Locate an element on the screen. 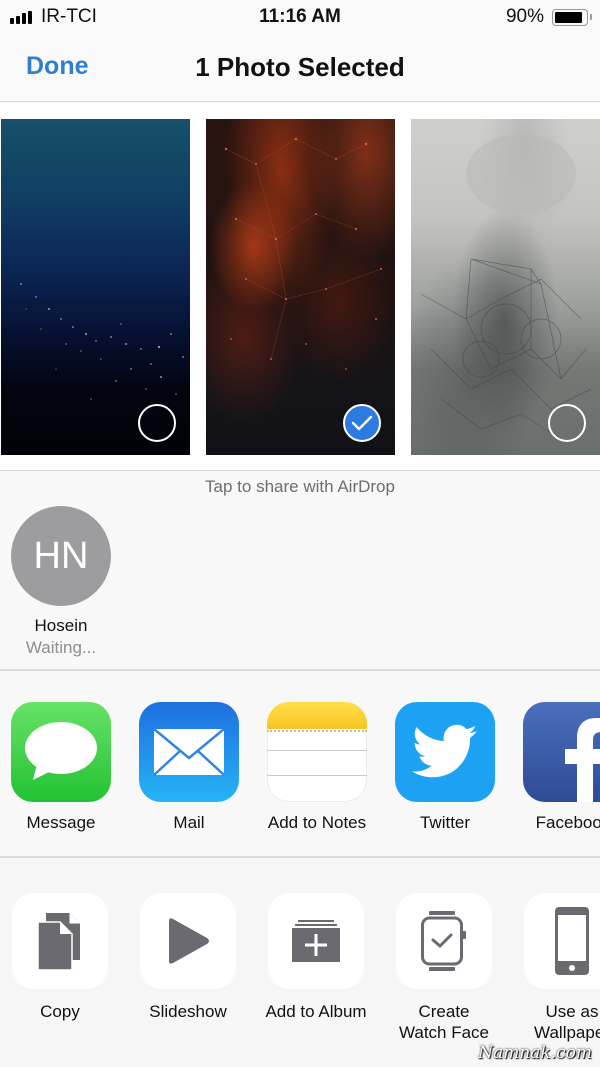 This screenshot has width=600, height=1067. action-create-watch-face: Create Watch Face is located at coordinates (444, 968).